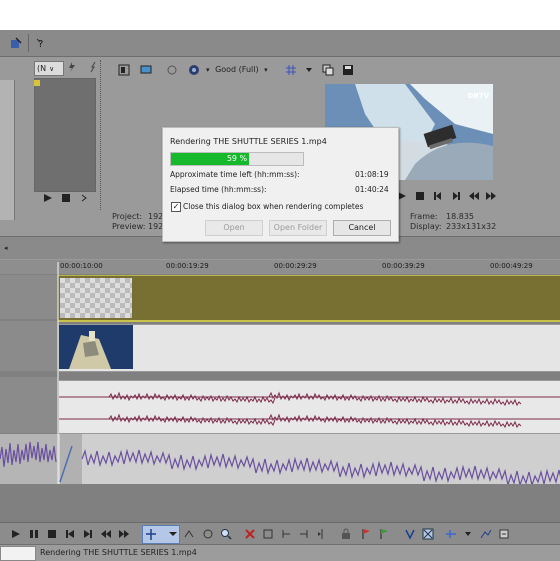  I want to click on preview-fx-icon, so click(172, 70).